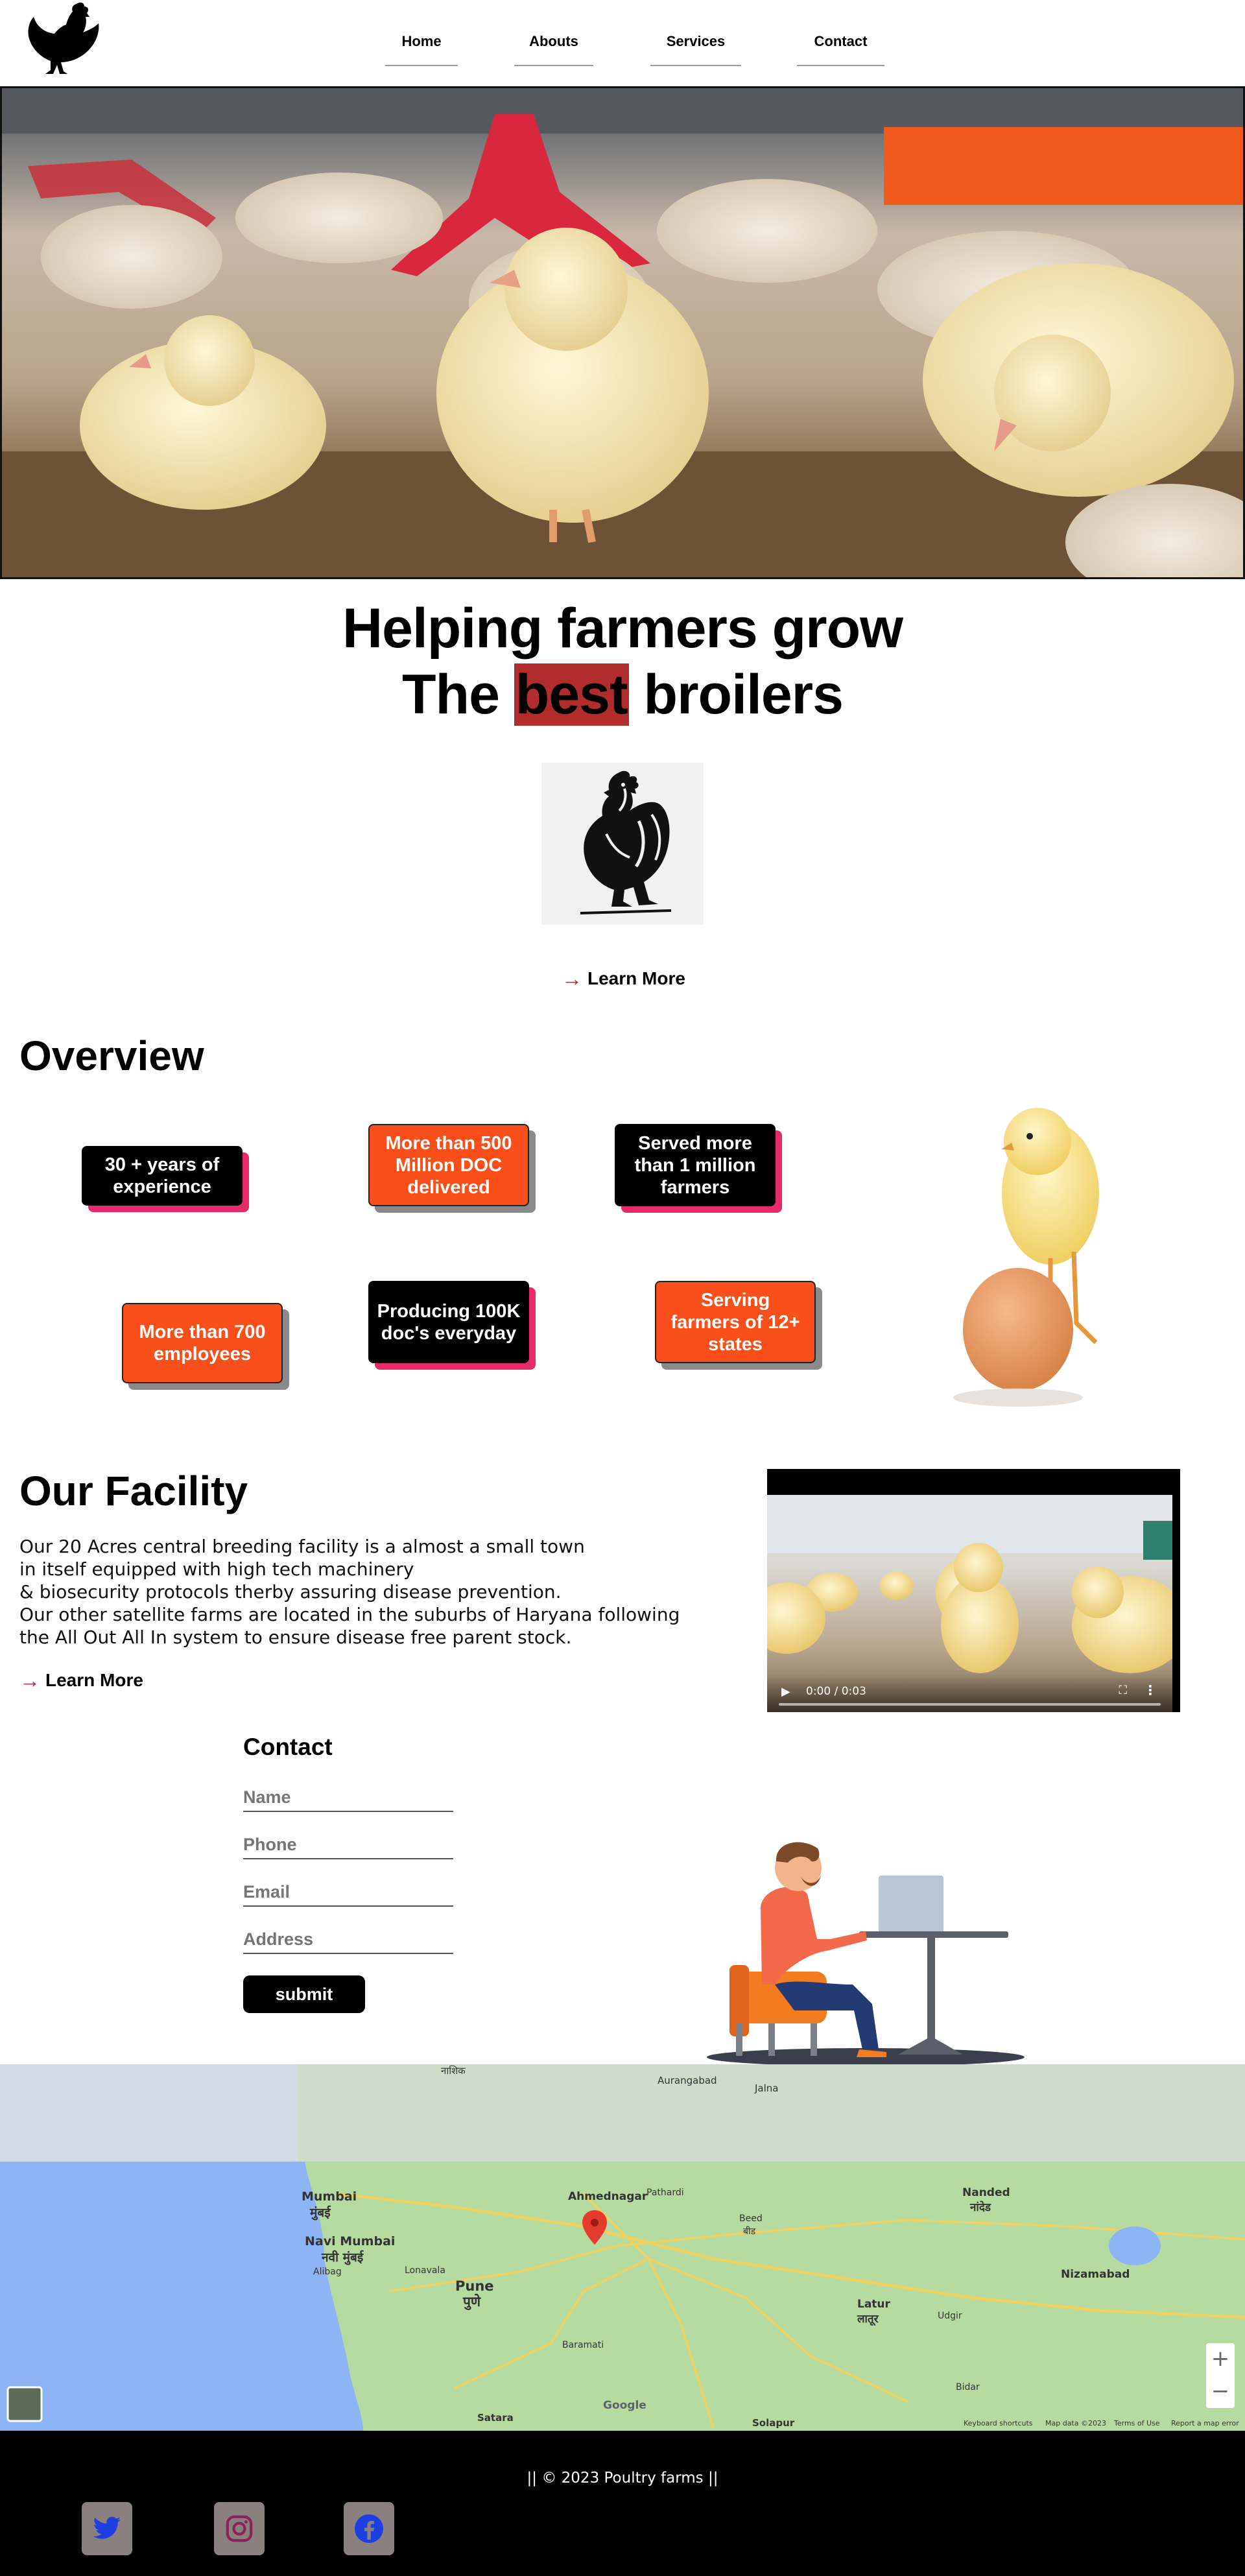 This screenshot has height=2576, width=1245. I want to click on stat-daily-production: Producing 100K doc's everyday, so click(449, 1322).